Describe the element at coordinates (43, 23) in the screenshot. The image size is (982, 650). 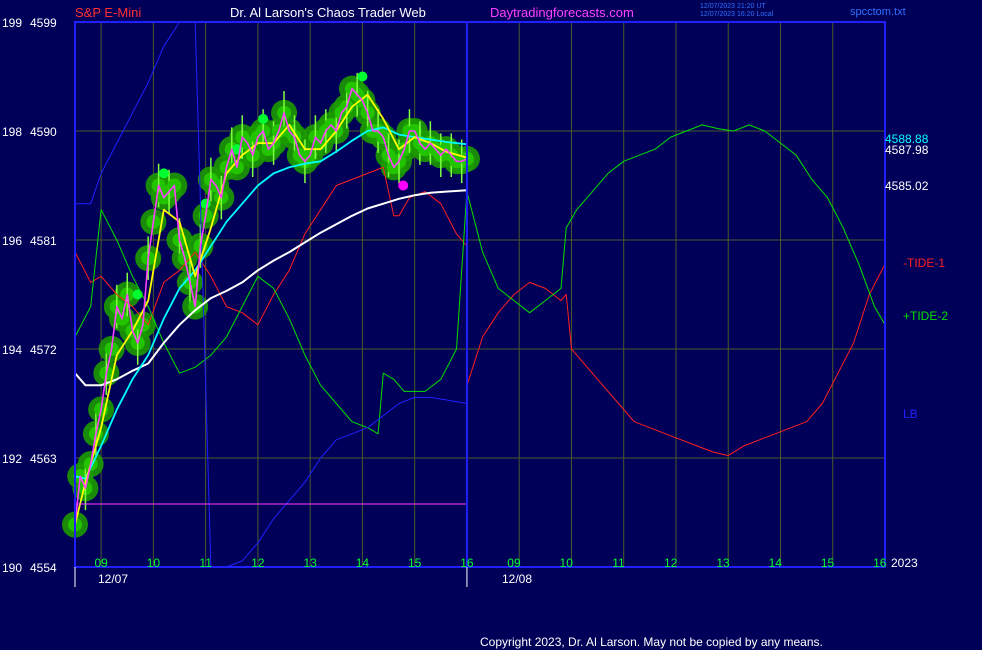
I see `y-price-label: 4599` at that location.